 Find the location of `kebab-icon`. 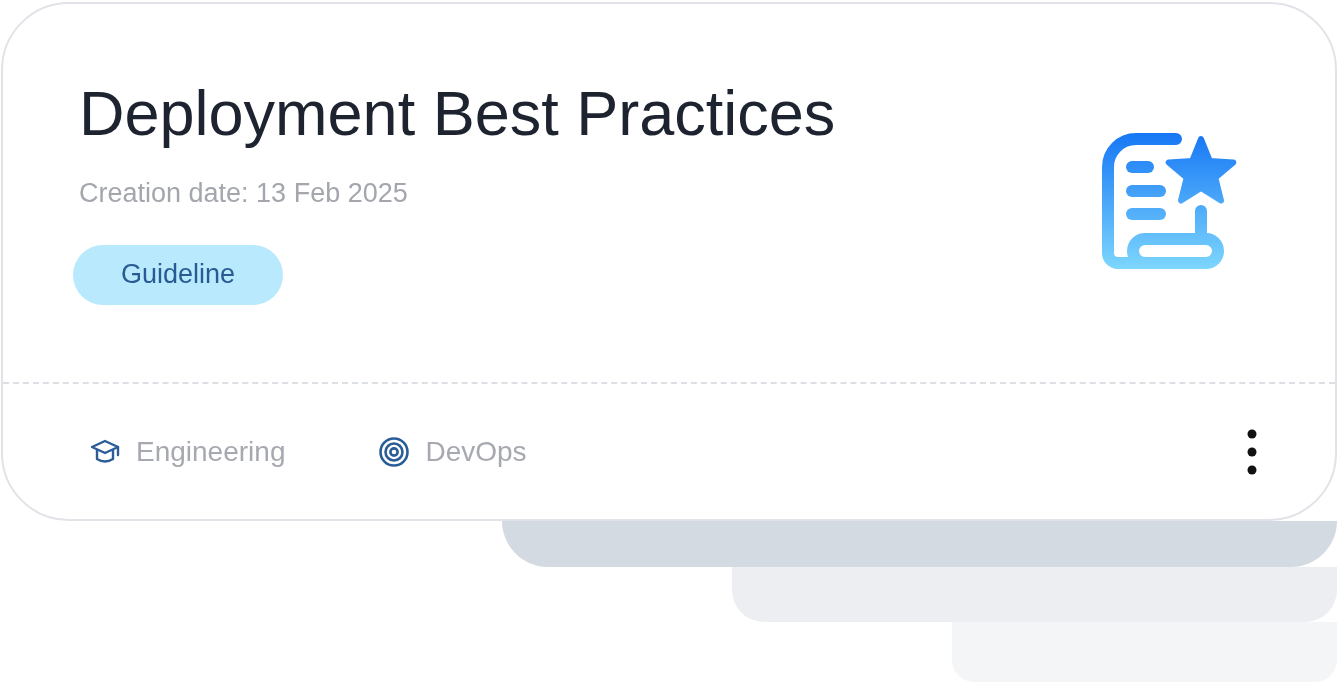

kebab-icon is located at coordinates (1252, 451).